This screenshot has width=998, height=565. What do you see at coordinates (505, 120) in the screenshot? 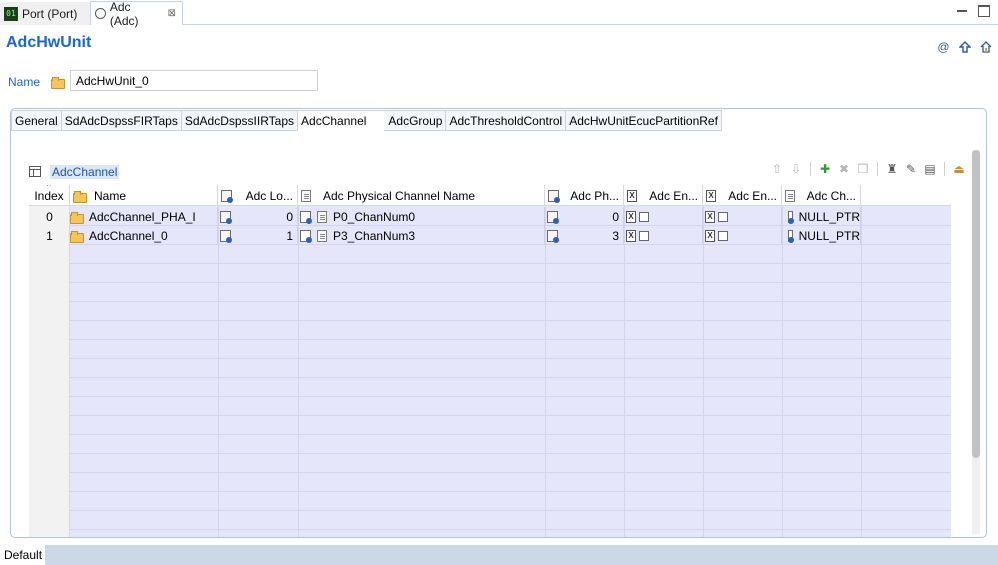
I see `tab-adc-threshold-control: AdcThresholdControl` at bounding box center [505, 120].